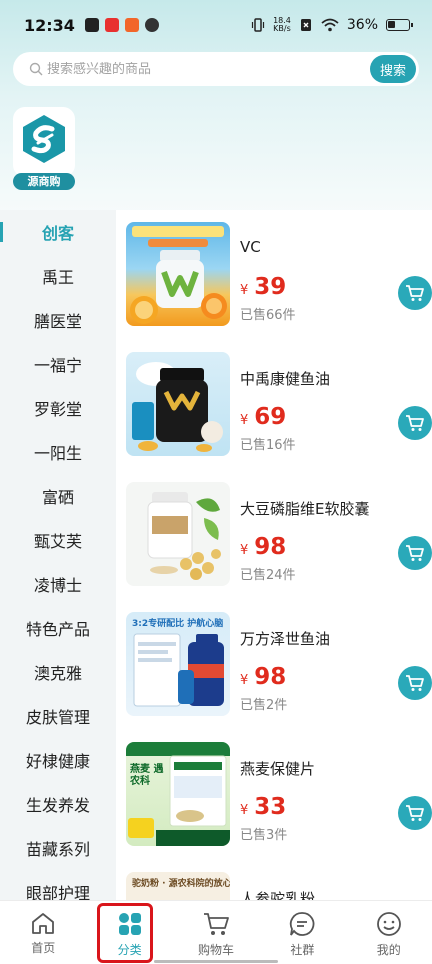  What do you see at coordinates (58, 628) in the screenshot?
I see `category-item: 特色产品` at bounding box center [58, 628].